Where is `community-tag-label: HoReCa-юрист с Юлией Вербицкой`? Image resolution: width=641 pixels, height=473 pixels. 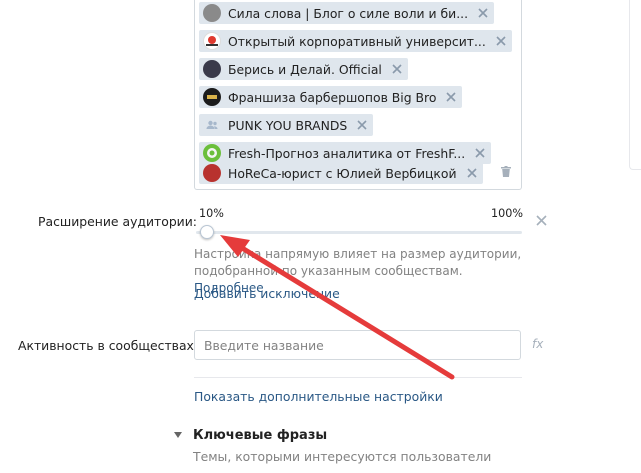
community-tag-label: HoReCa-юрист с Юлией Вербицкой is located at coordinates (342, 173).